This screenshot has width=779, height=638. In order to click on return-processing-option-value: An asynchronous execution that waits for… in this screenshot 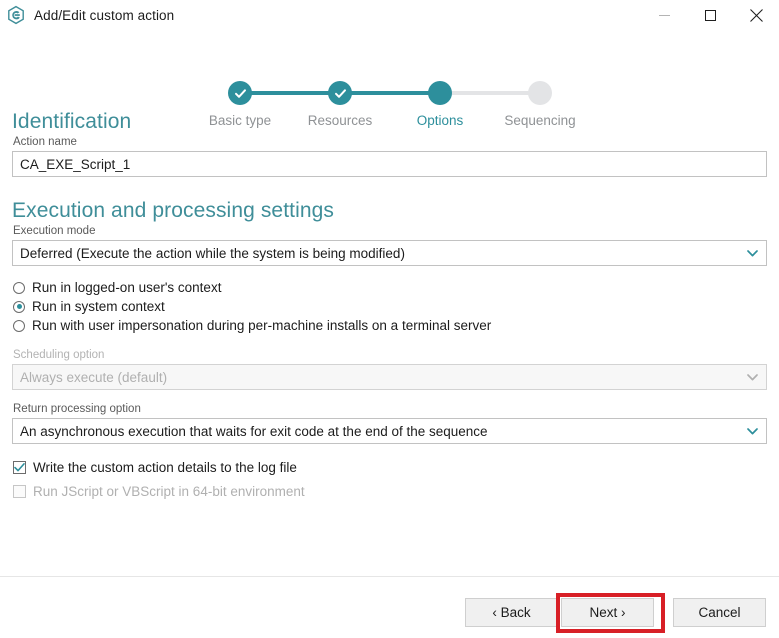, I will do `click(254, 431)`.